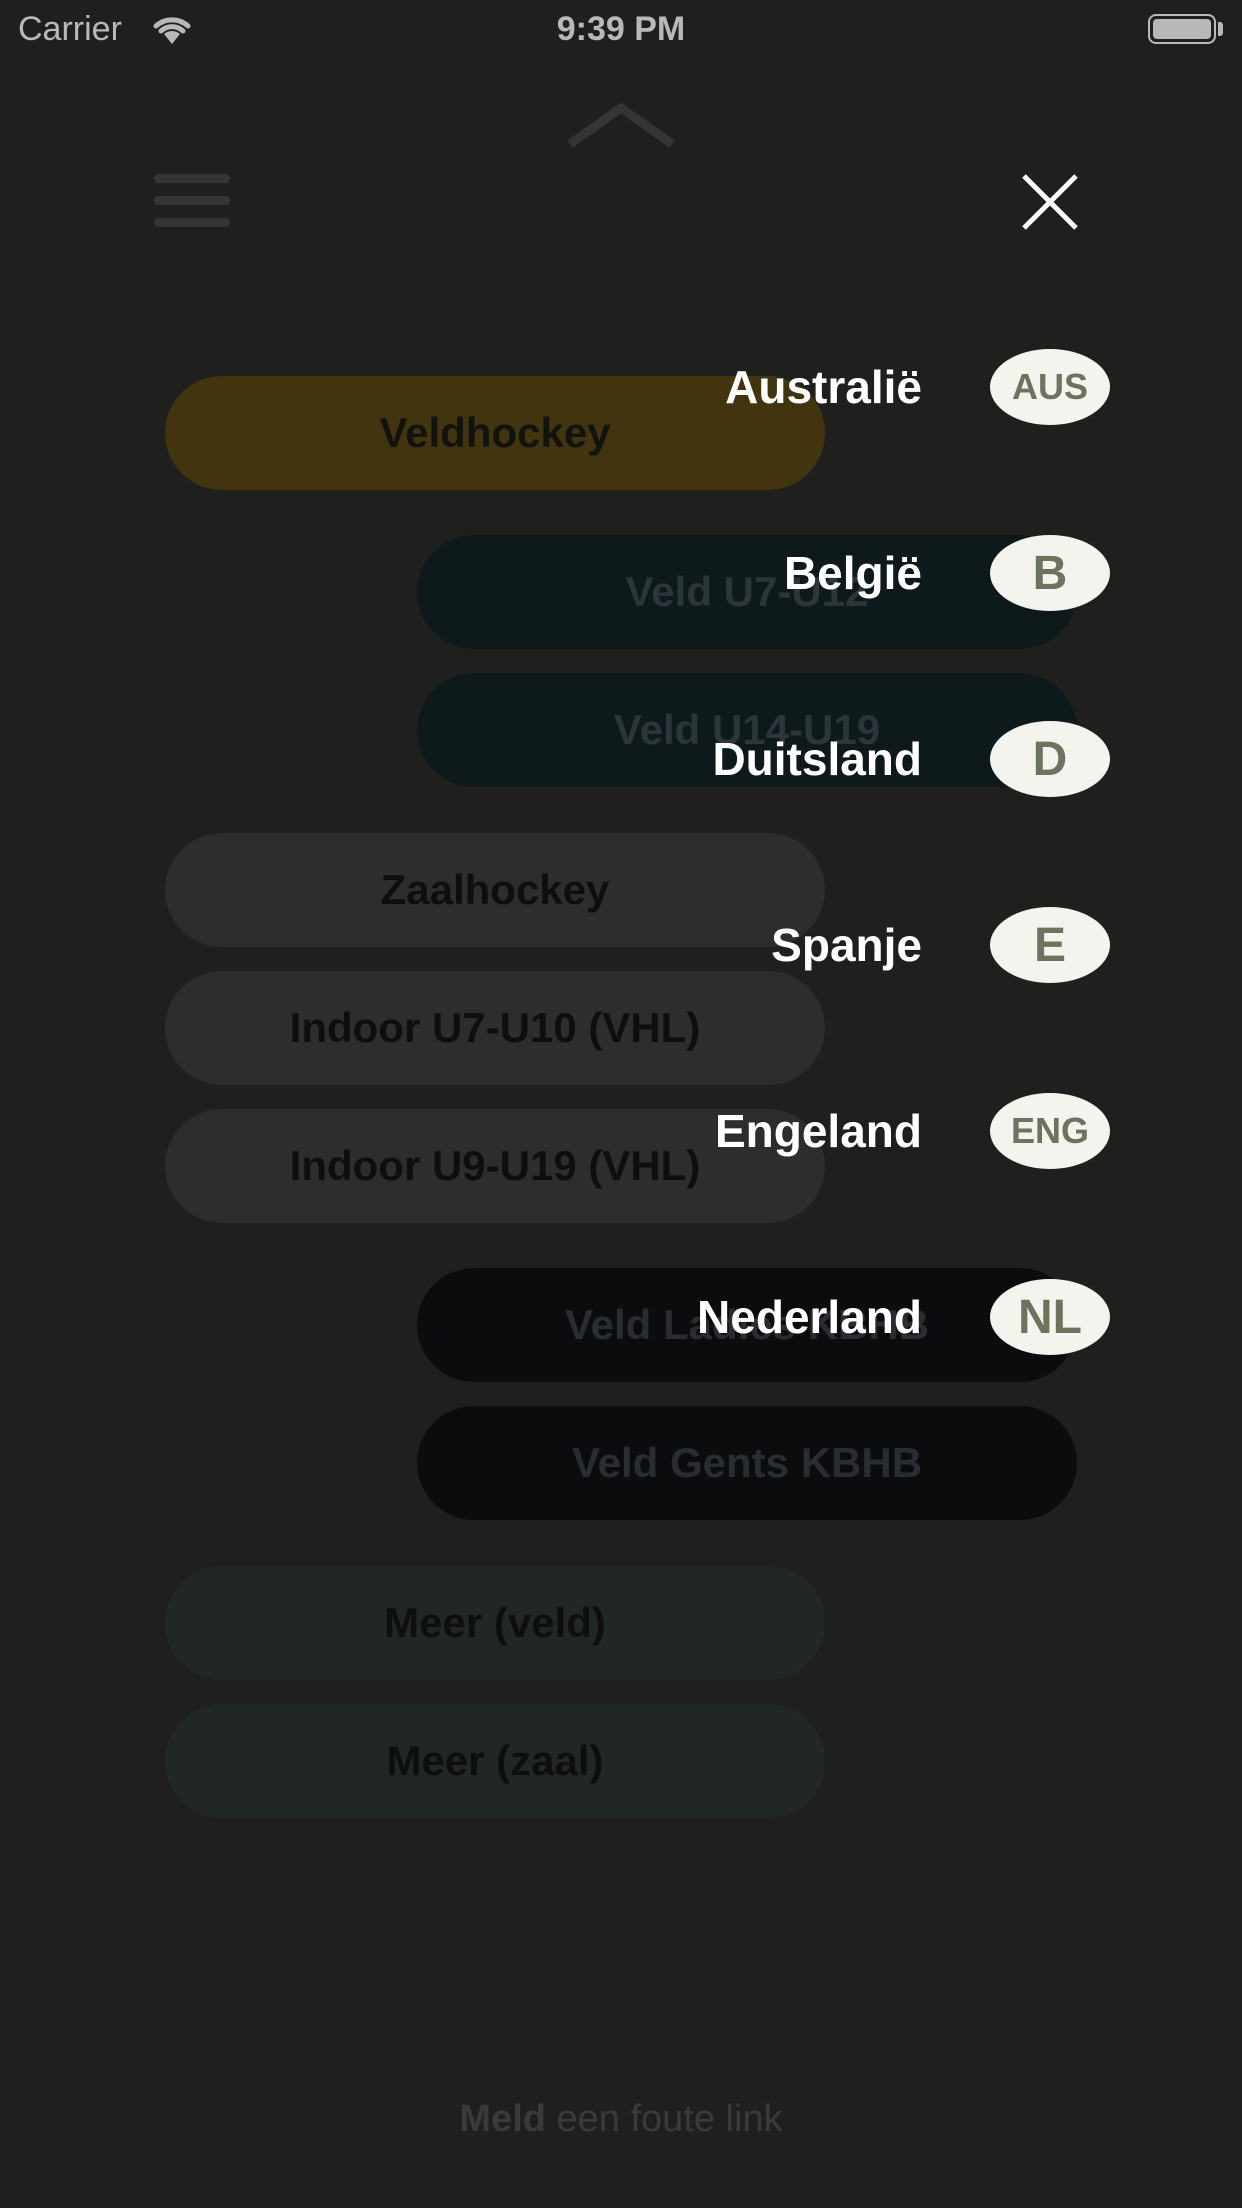  Describe the element at coordinates (1050, 387) in the screenshot. I see `country-badge: AUS` at that location.